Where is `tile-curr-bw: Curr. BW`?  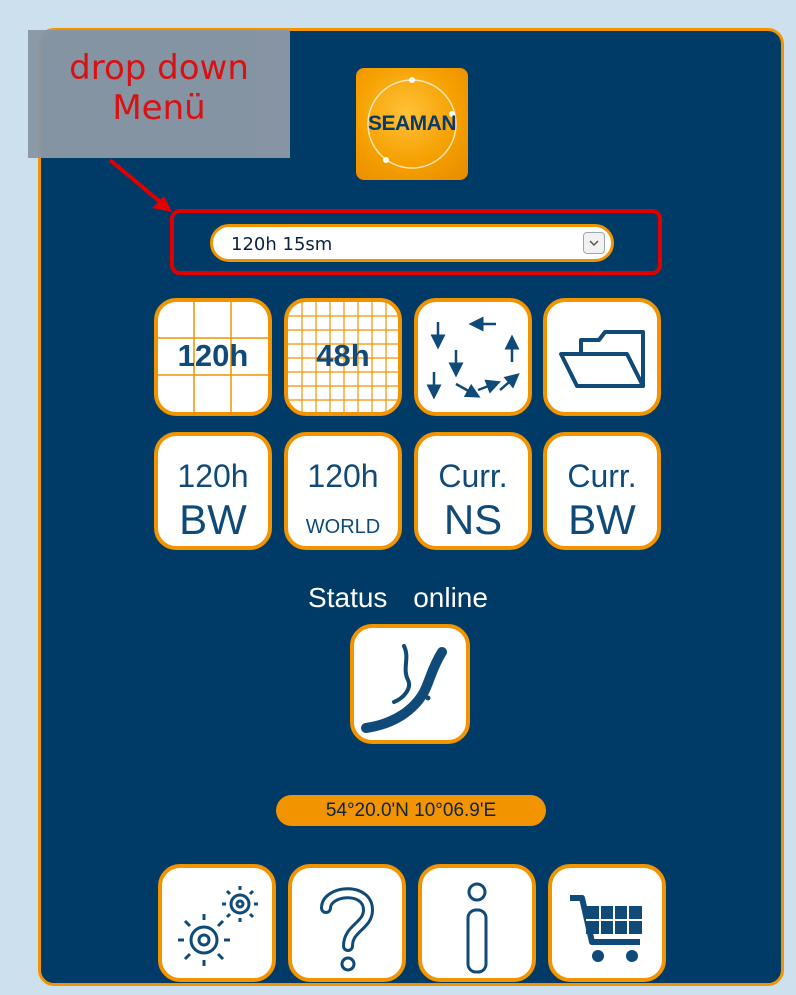 tile-curr-bw: Curr. BW is located at coordinates (602, 491).